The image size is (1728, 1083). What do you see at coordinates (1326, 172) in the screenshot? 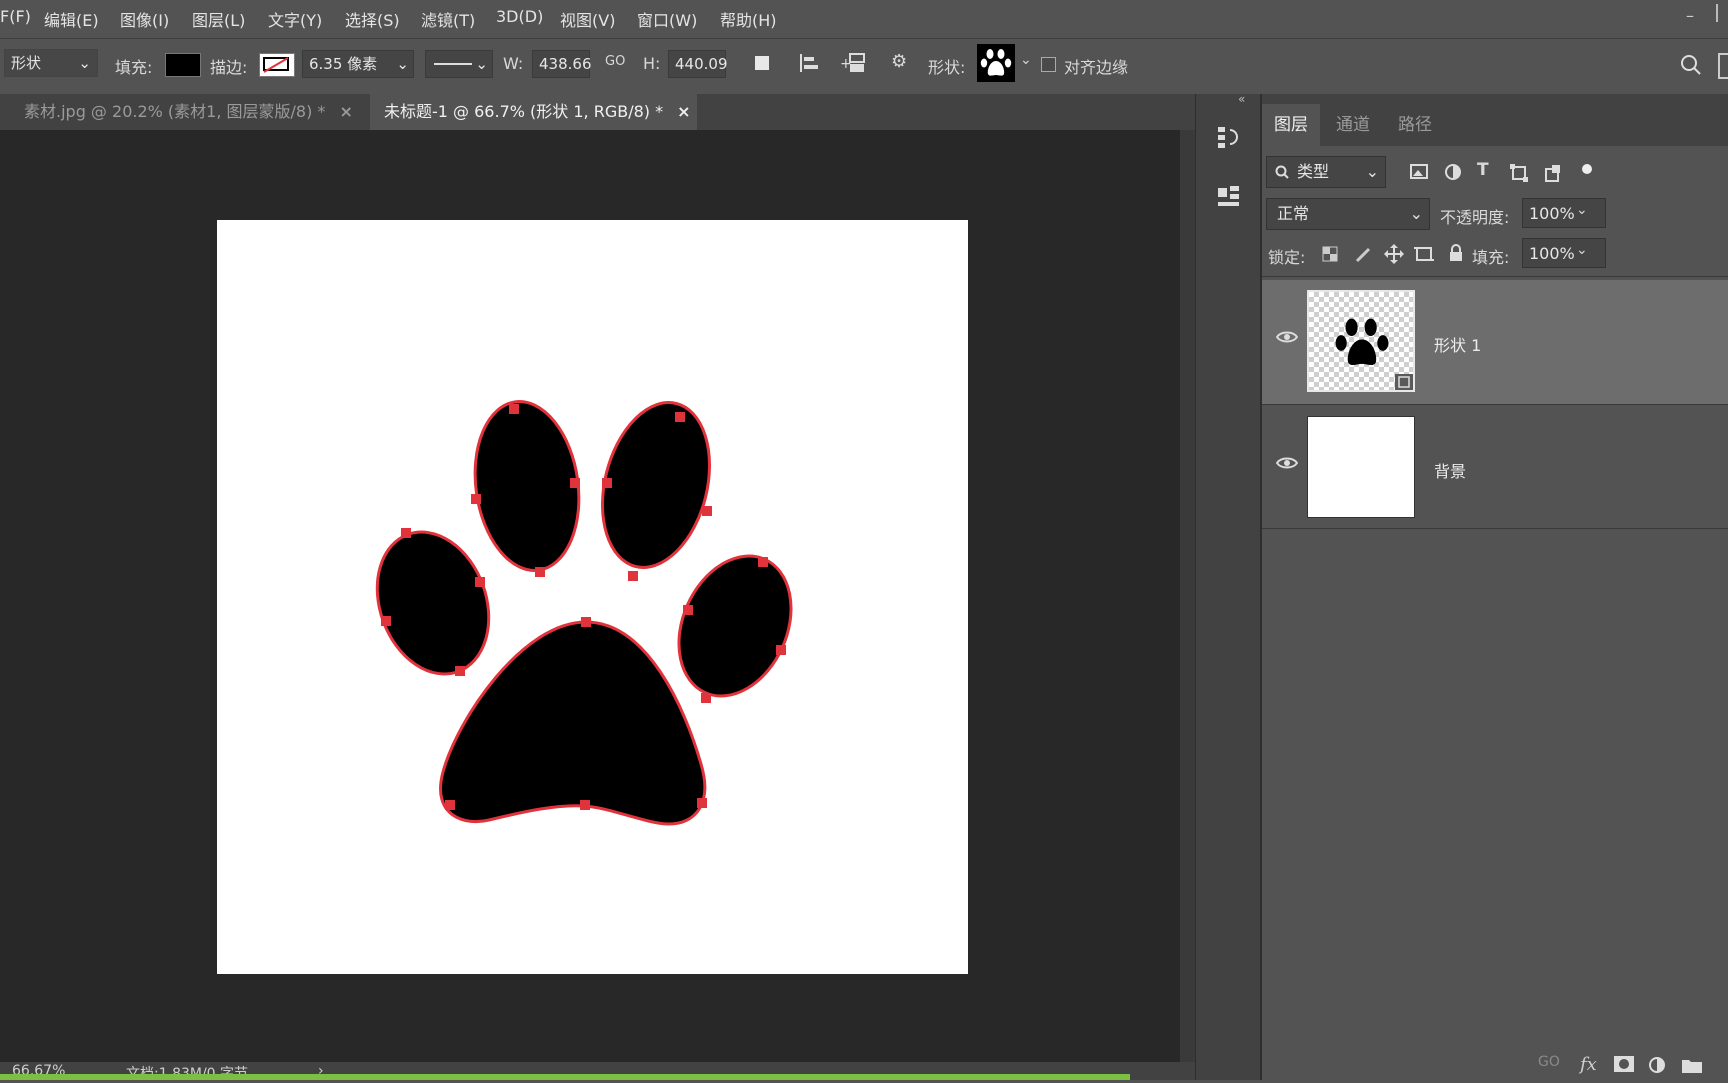
I see `layer-filter-select: 类型 ⌄` at bounding box center [1326, 172].